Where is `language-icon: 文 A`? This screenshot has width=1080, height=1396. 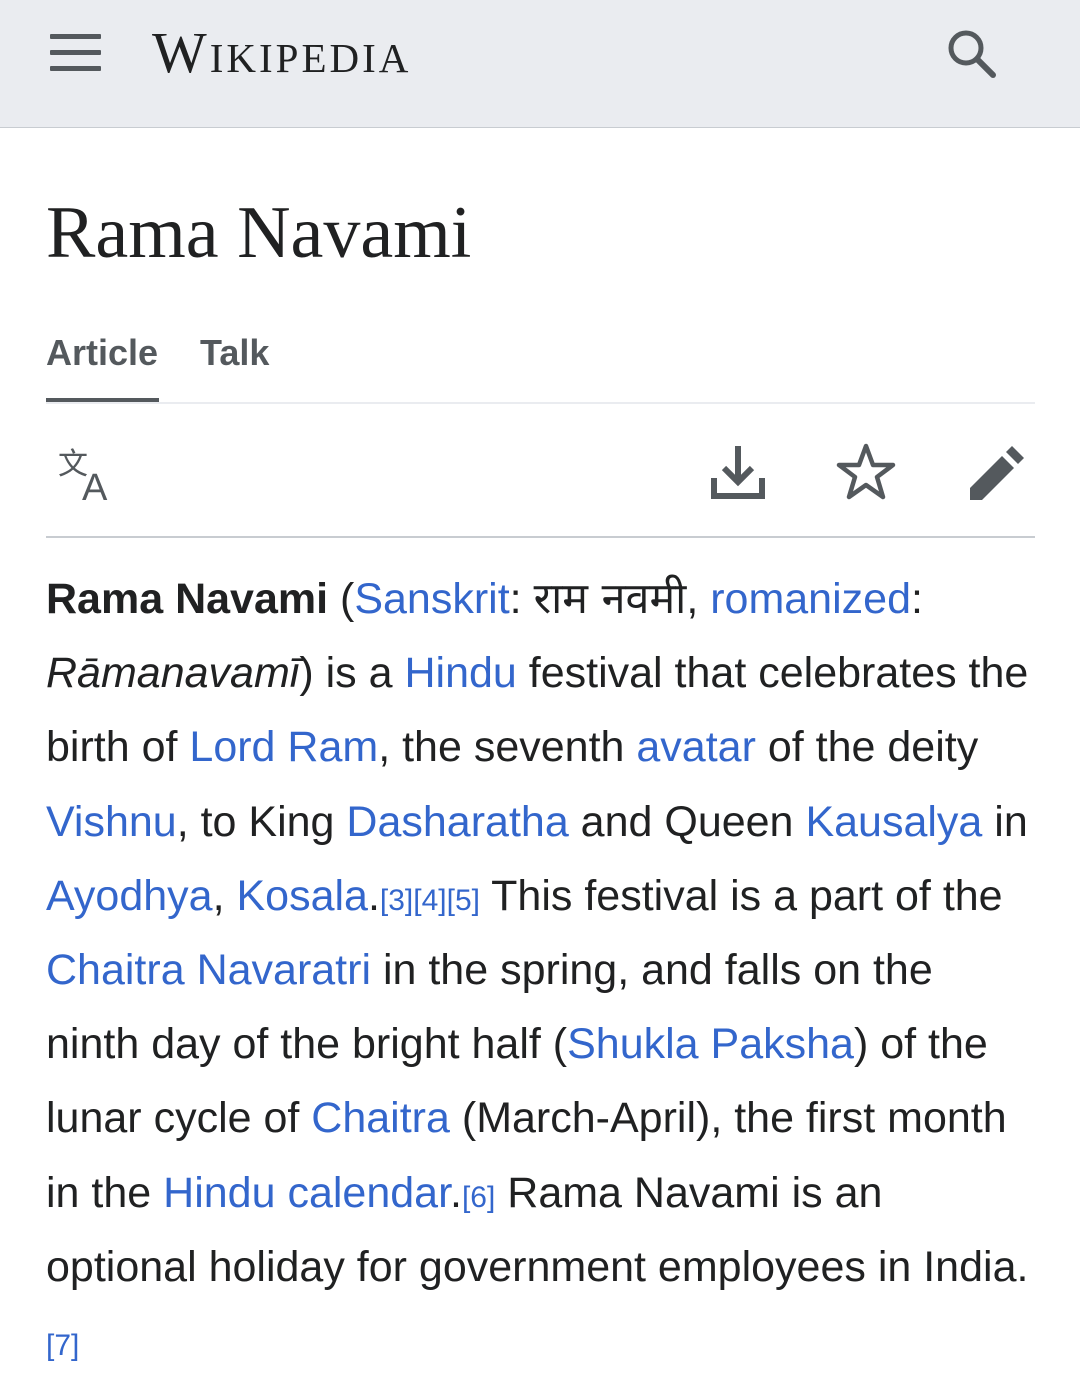
language-icon: 文 A is located at coordinates (88, 474).